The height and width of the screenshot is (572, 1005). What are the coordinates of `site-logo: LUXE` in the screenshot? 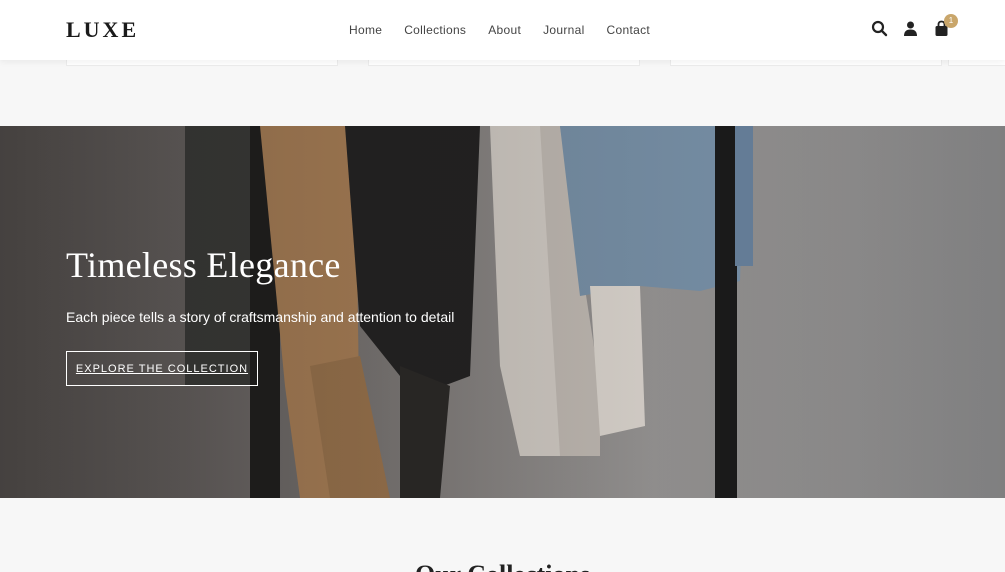 It's located at (102, 30).